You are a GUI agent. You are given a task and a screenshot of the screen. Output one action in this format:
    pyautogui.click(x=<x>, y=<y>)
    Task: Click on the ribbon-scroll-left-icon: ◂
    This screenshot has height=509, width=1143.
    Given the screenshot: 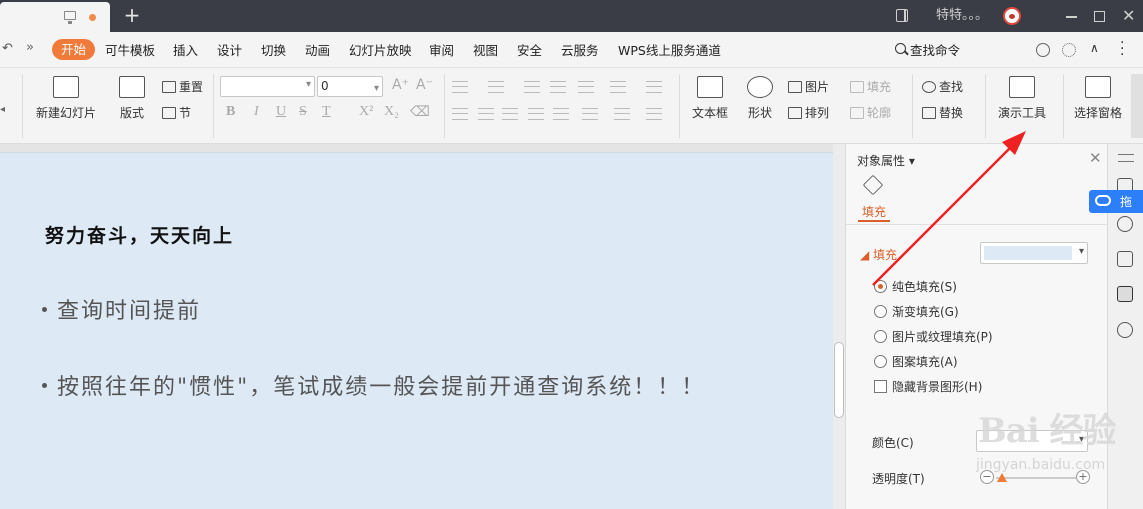 What is the action you would take?
    pyautogui.click(x=2, y=109)
    